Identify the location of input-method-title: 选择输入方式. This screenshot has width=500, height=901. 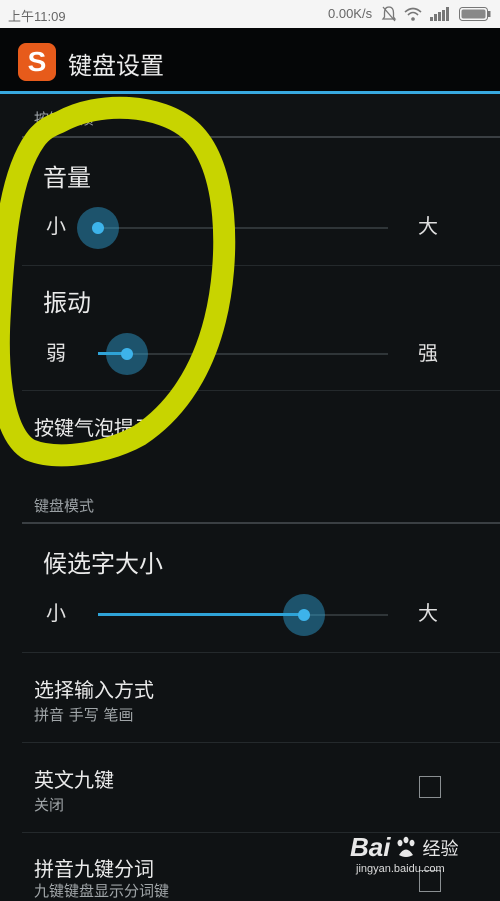
(94, 690).